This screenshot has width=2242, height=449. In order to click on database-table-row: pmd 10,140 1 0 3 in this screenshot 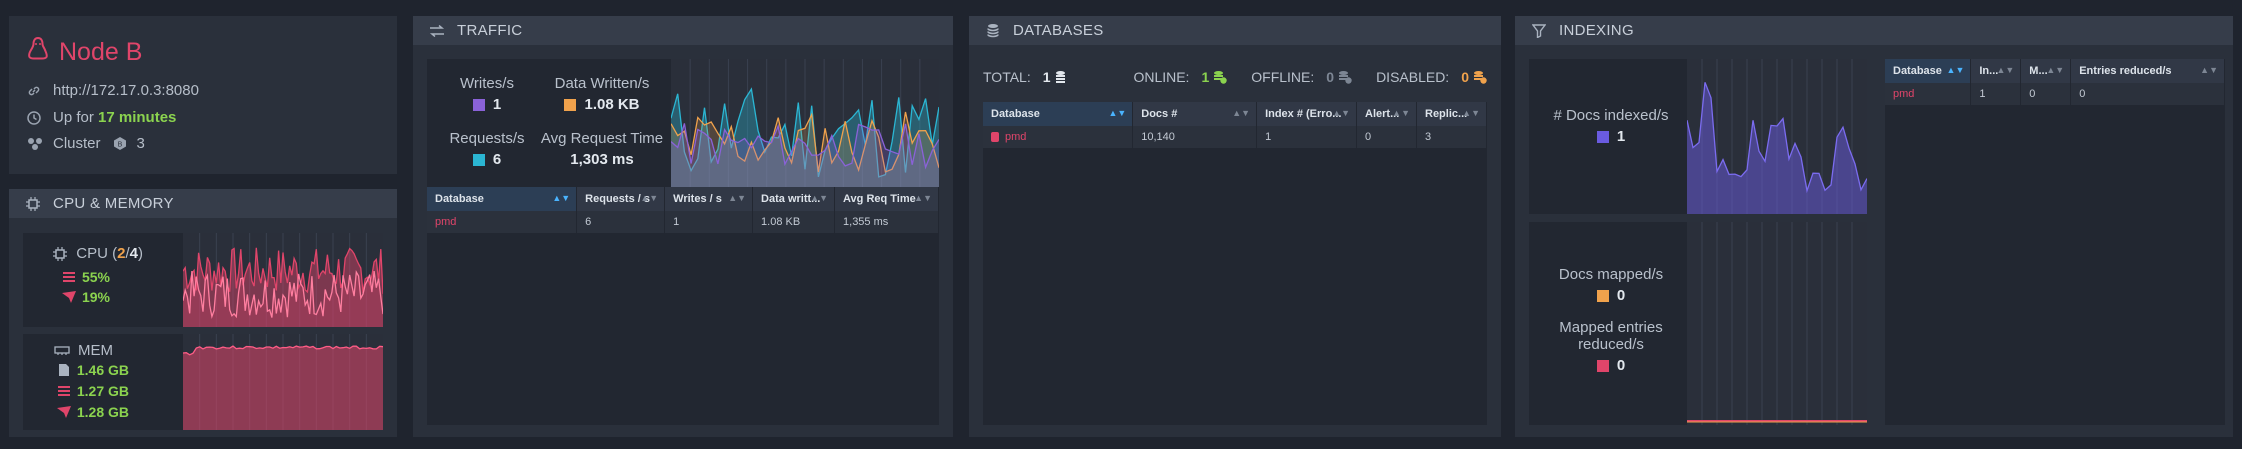, I will do `click(1235, 137)`.